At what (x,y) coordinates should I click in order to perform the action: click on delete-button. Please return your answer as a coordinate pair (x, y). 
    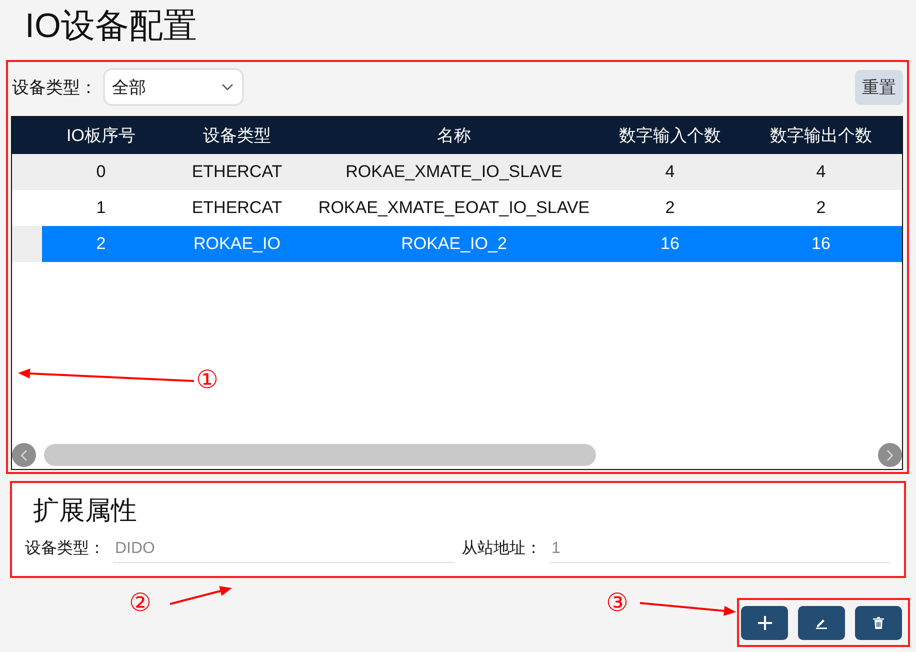
    Looking at the image, I should click on (878, 623).